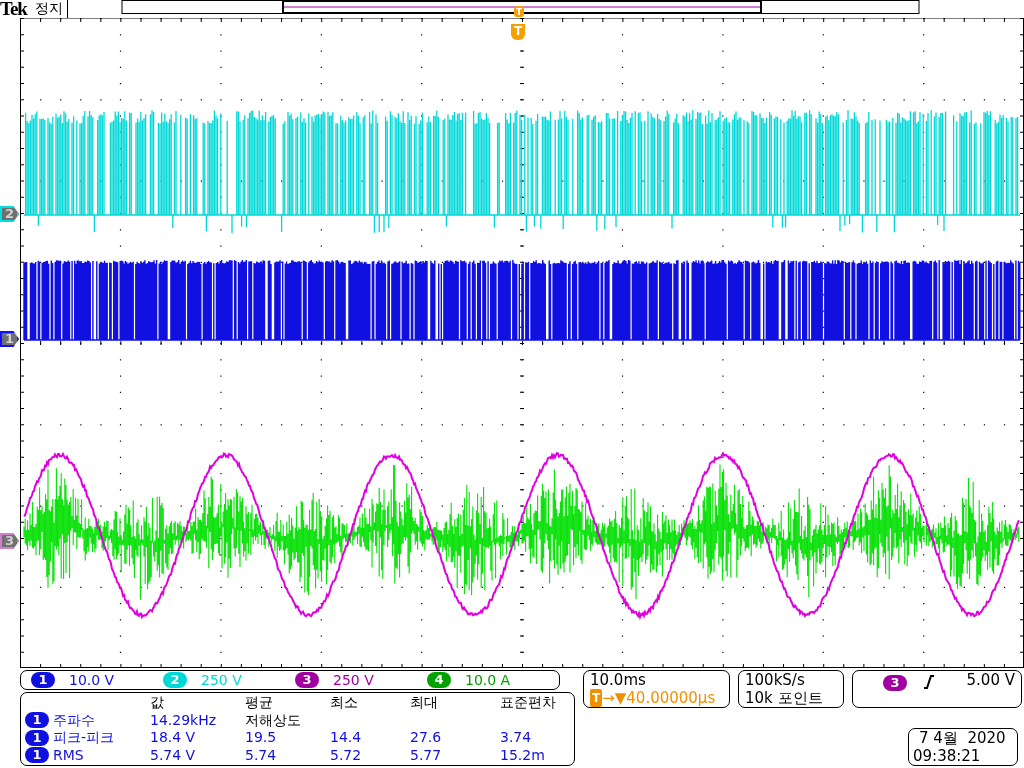 The height and width of the screenshot is (768, 1024). I want to click on brand-logo: Tek, so click(13, 9).